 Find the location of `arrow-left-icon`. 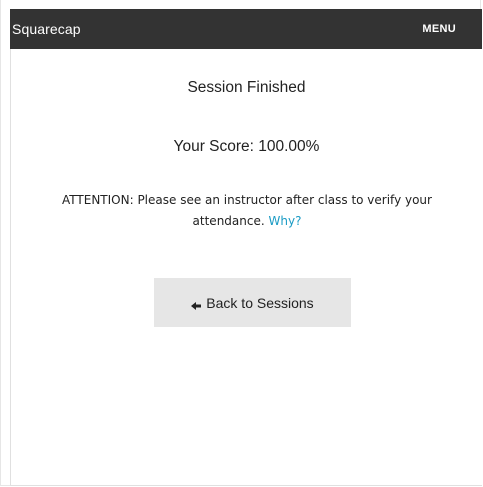

arrow-left-icon is located at coordinates (196, 304).